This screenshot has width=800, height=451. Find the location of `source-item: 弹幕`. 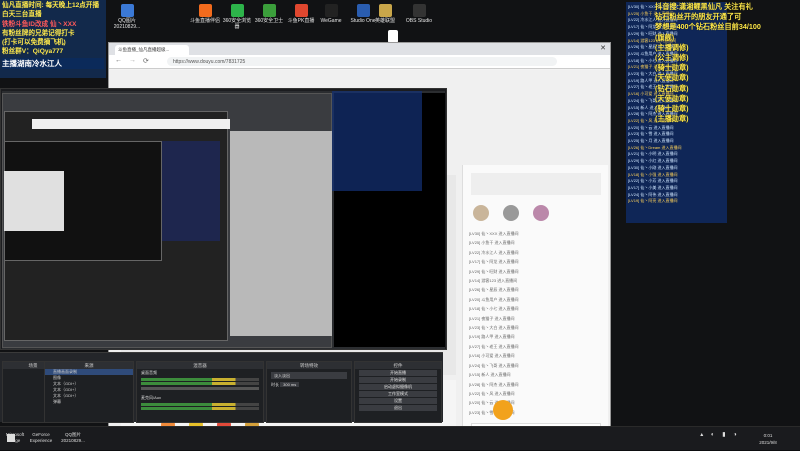

source-item: 弹幕 is located at coordinates (89, 402).